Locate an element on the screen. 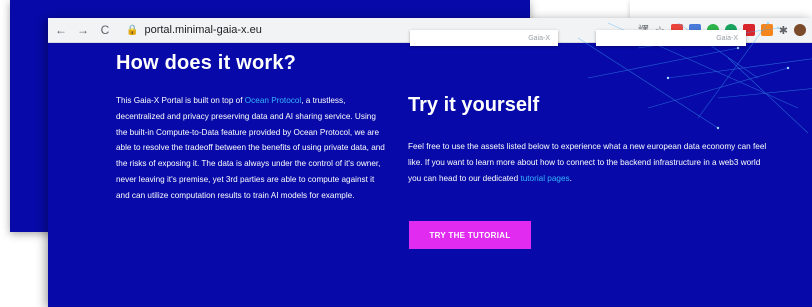 The height and width of the screenshot is (307, 812). try-text-end: . is located at coordinates (570, 178).